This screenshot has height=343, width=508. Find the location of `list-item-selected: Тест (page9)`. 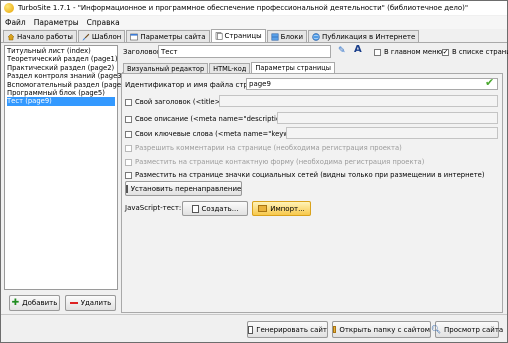

list-item-selected: Тест (page9) is located at coordinates (61, 101).